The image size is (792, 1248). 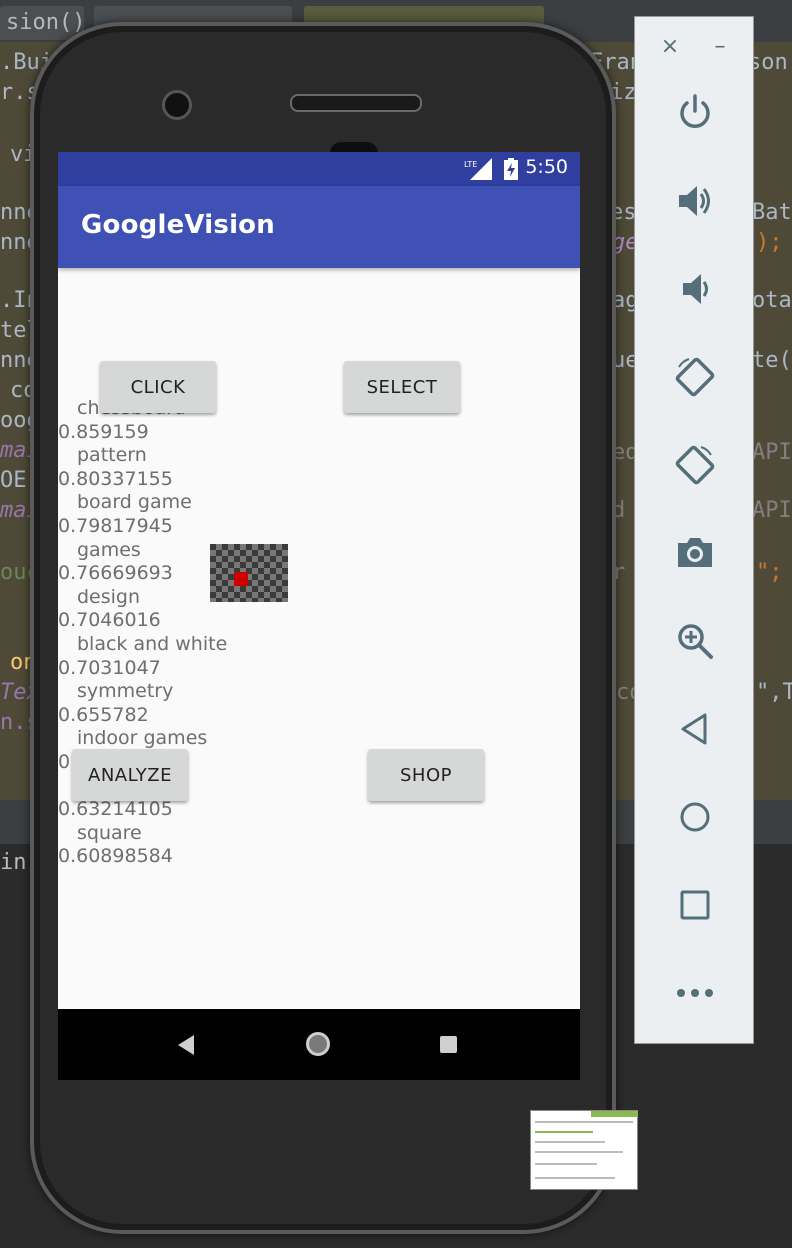 I want to click on result-label: indoor games, so click(x=142, y=738).